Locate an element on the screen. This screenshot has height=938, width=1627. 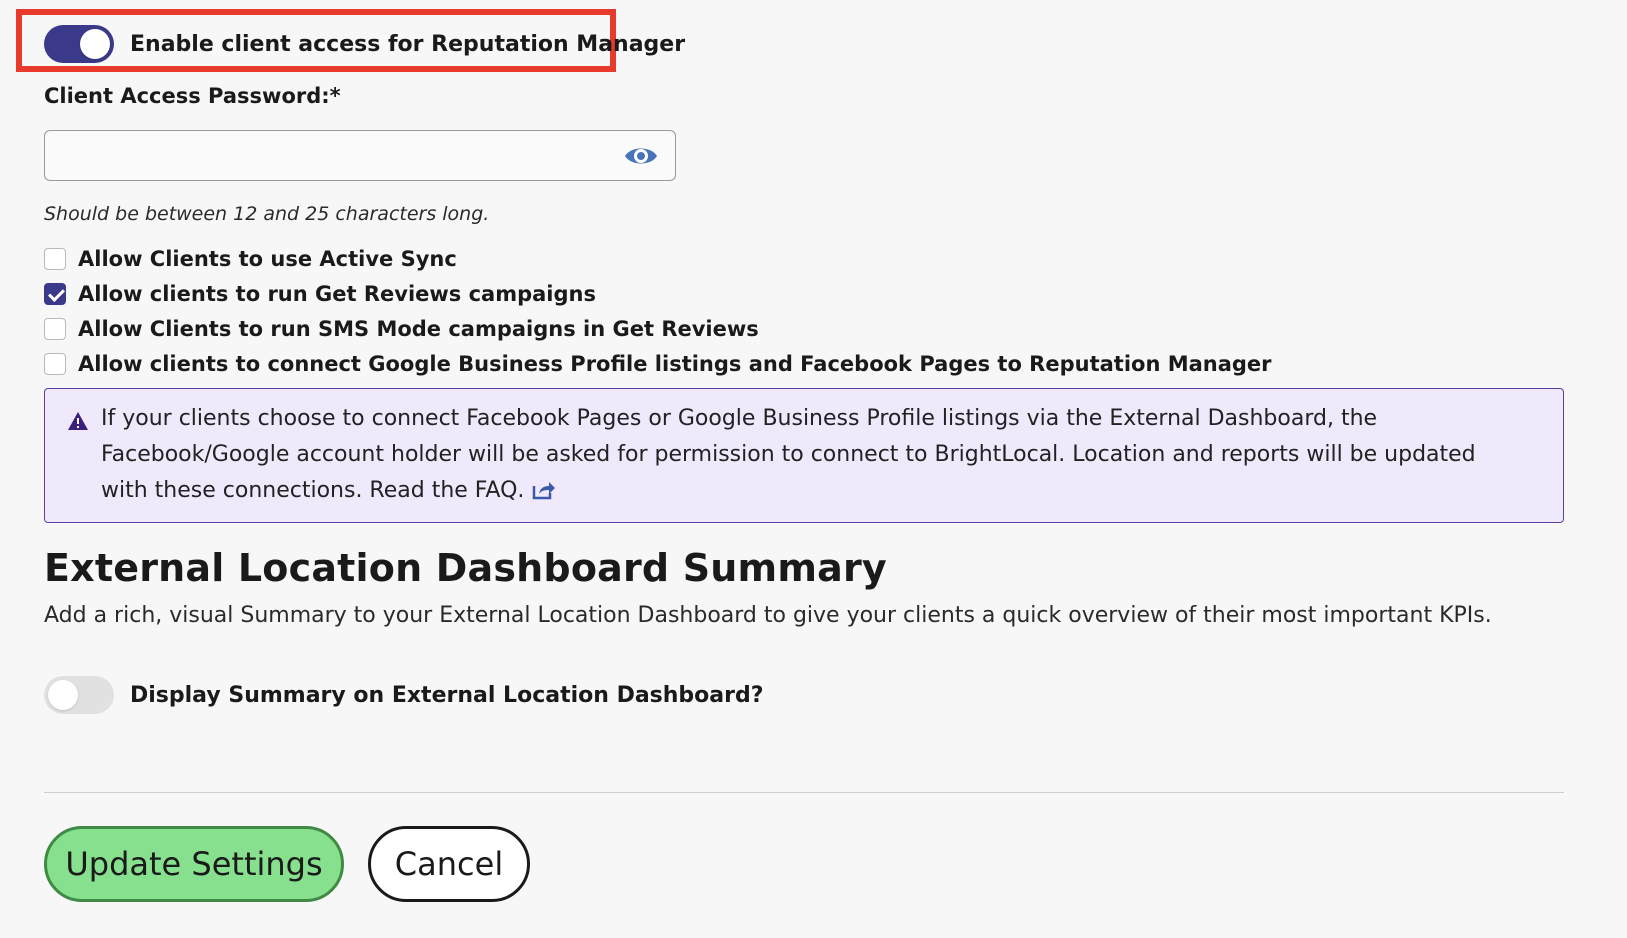
display-summary-toggle is located at coordinates (79, 695).